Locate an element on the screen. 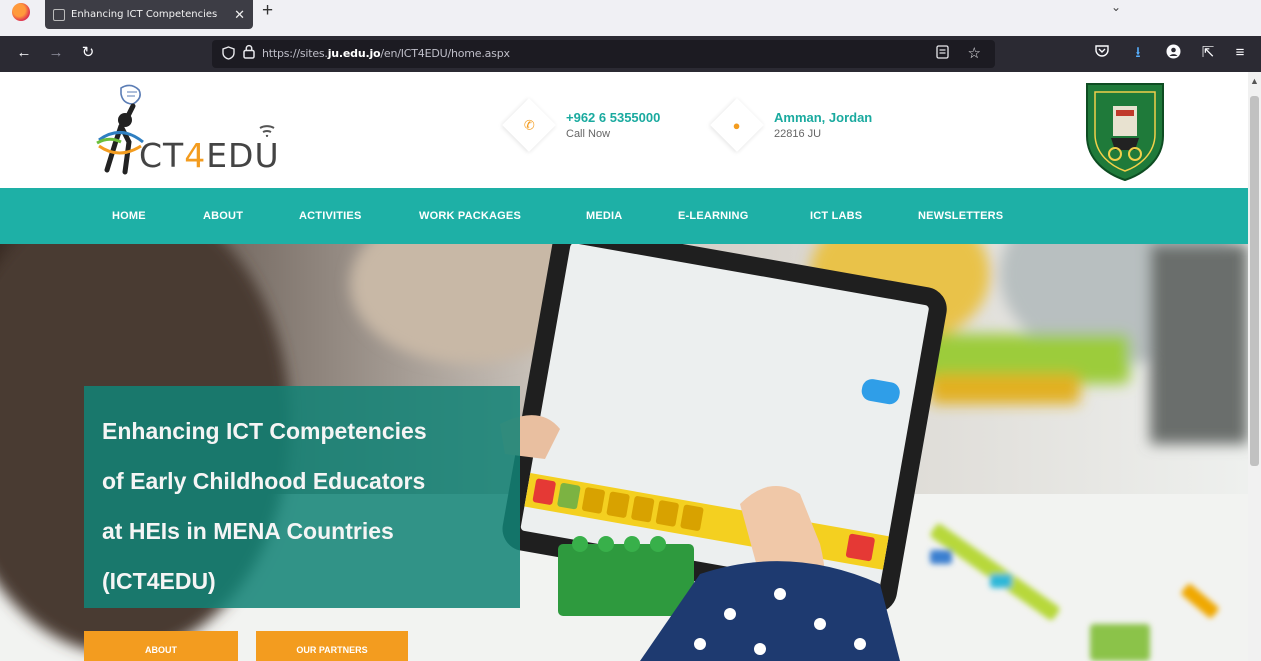 This screenshot has width=1261, height=661. location-pin-icon: ● is located at coordinates (737, 125).